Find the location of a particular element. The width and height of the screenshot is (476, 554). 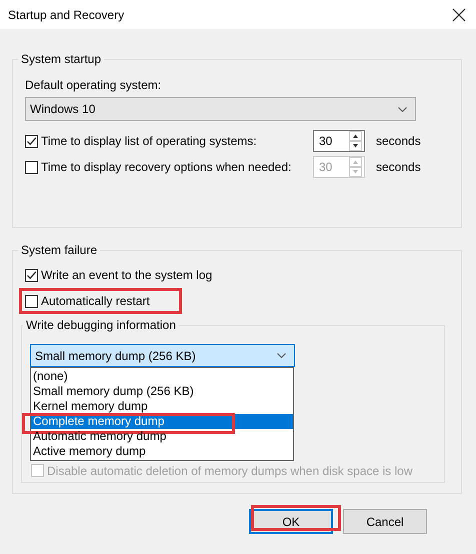

field-label: Default operating system: is located at coordinates (93, 85).